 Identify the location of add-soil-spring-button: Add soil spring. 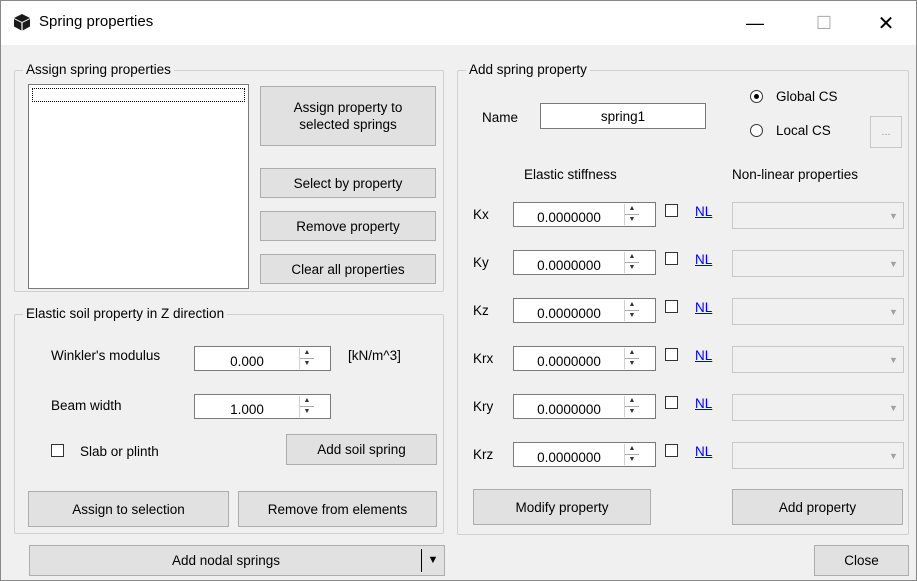
(361, 449).